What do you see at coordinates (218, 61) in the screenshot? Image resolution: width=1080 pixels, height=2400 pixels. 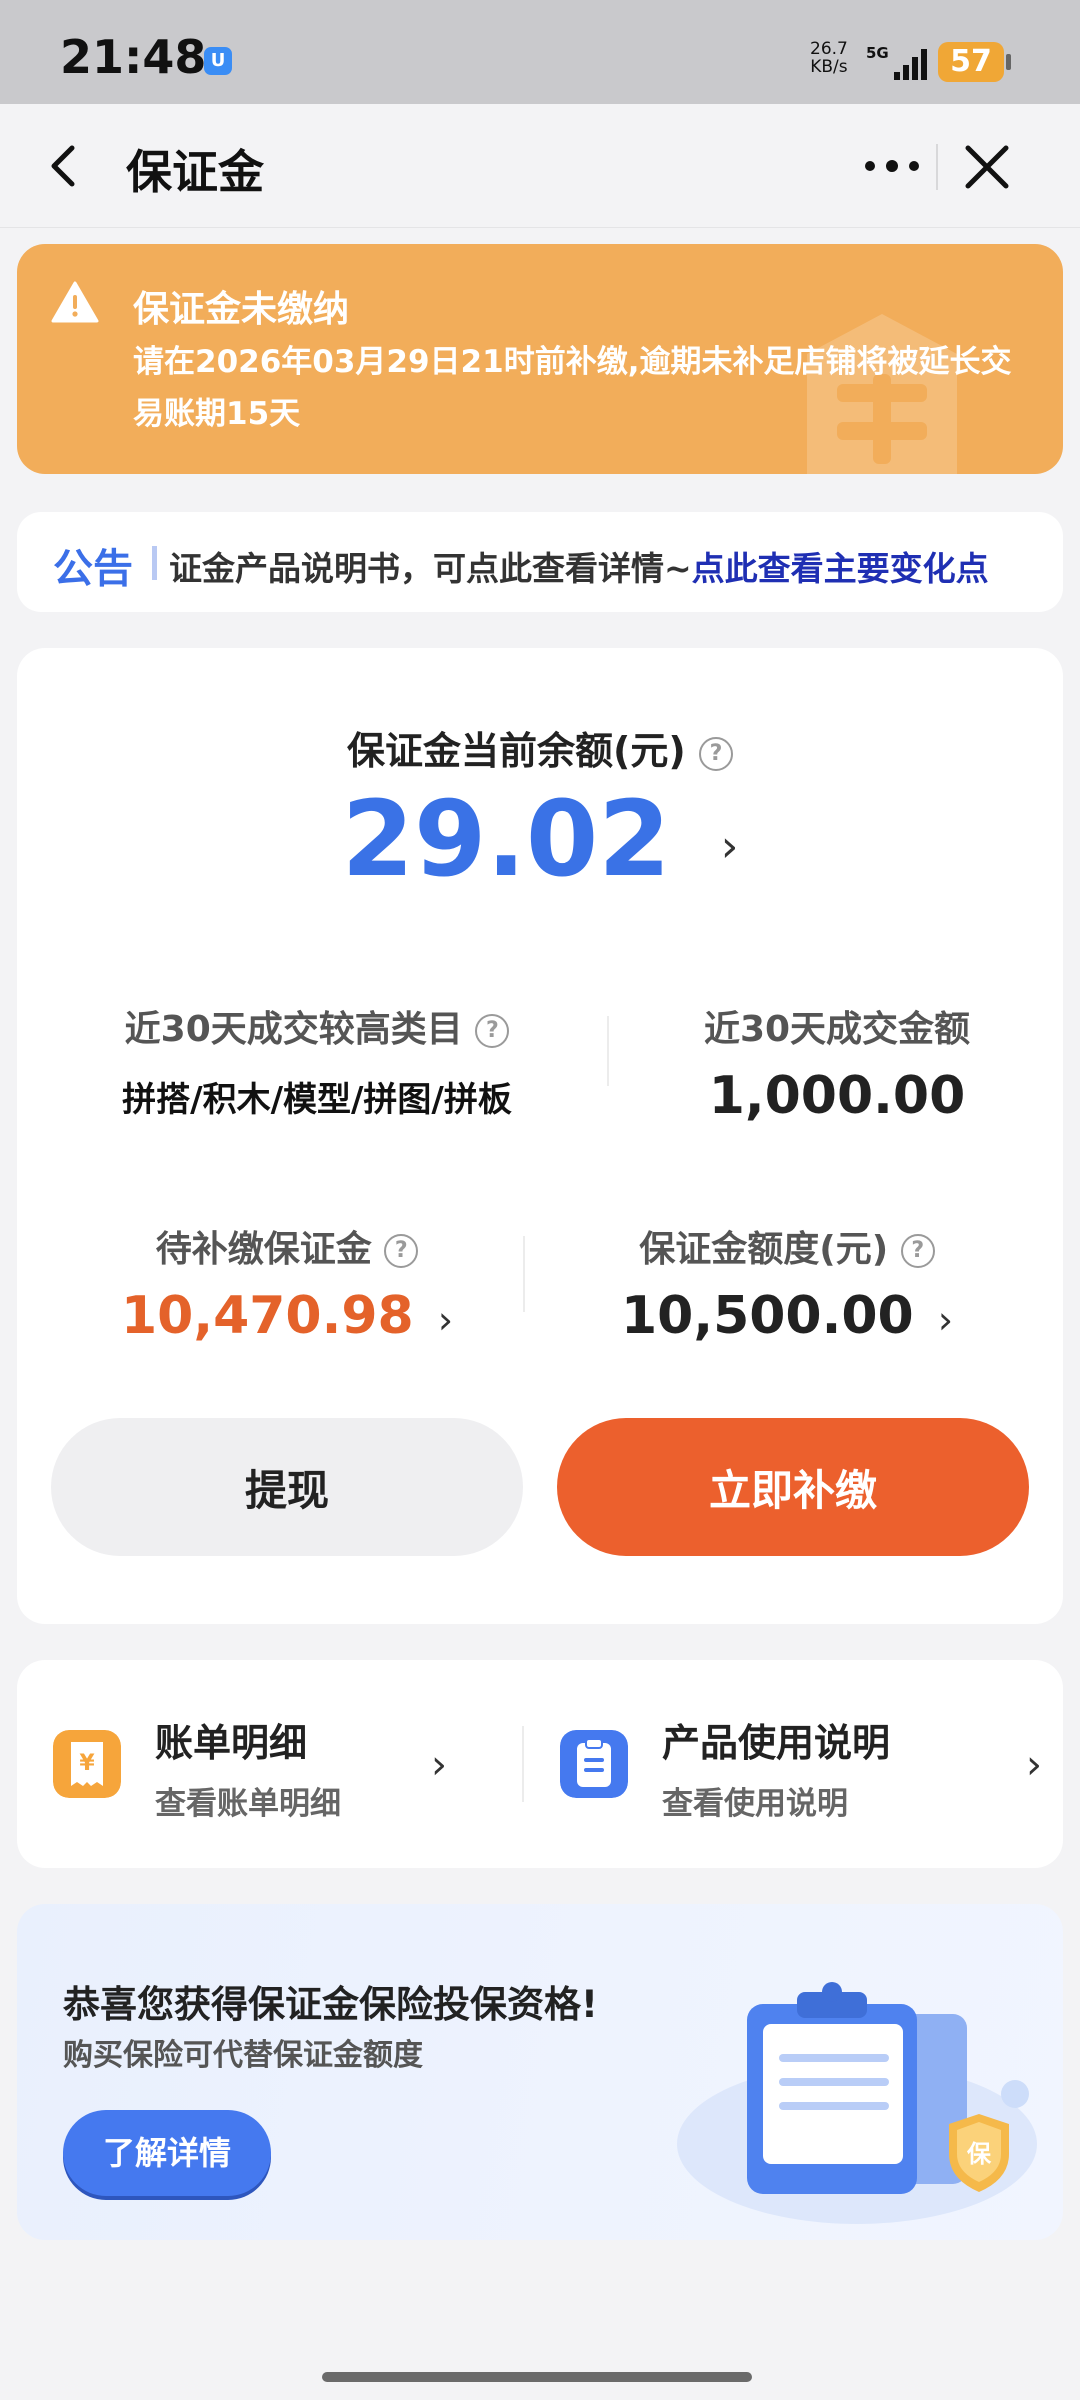 I see `app-notification-icon: U` at bounding box center [218, 61].